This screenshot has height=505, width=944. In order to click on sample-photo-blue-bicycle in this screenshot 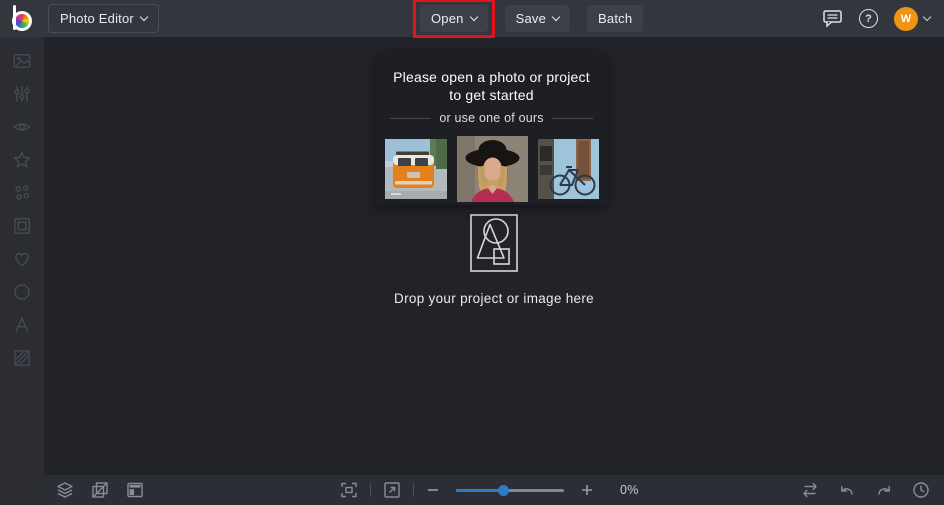, I will do `click(568, 169)`.